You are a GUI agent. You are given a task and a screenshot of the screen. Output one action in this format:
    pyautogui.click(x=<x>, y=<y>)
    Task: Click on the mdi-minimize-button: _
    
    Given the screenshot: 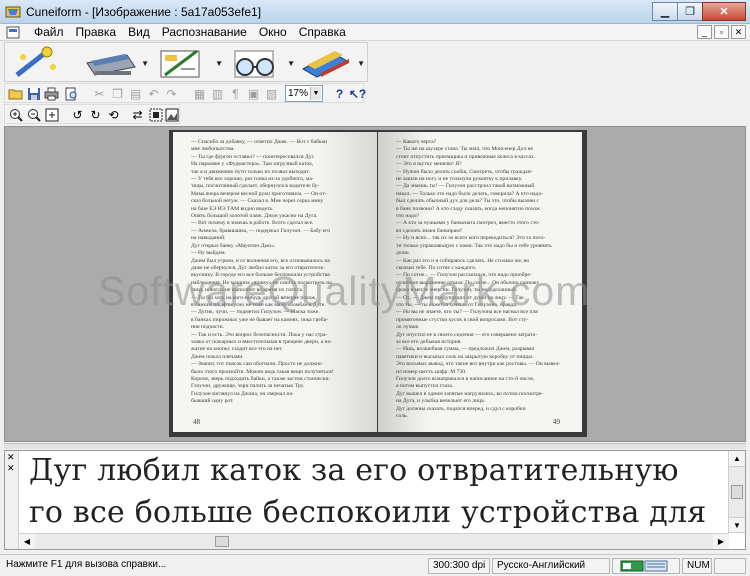 What is the action you would take?
    pyautogui.click(x=704, y=32)
    